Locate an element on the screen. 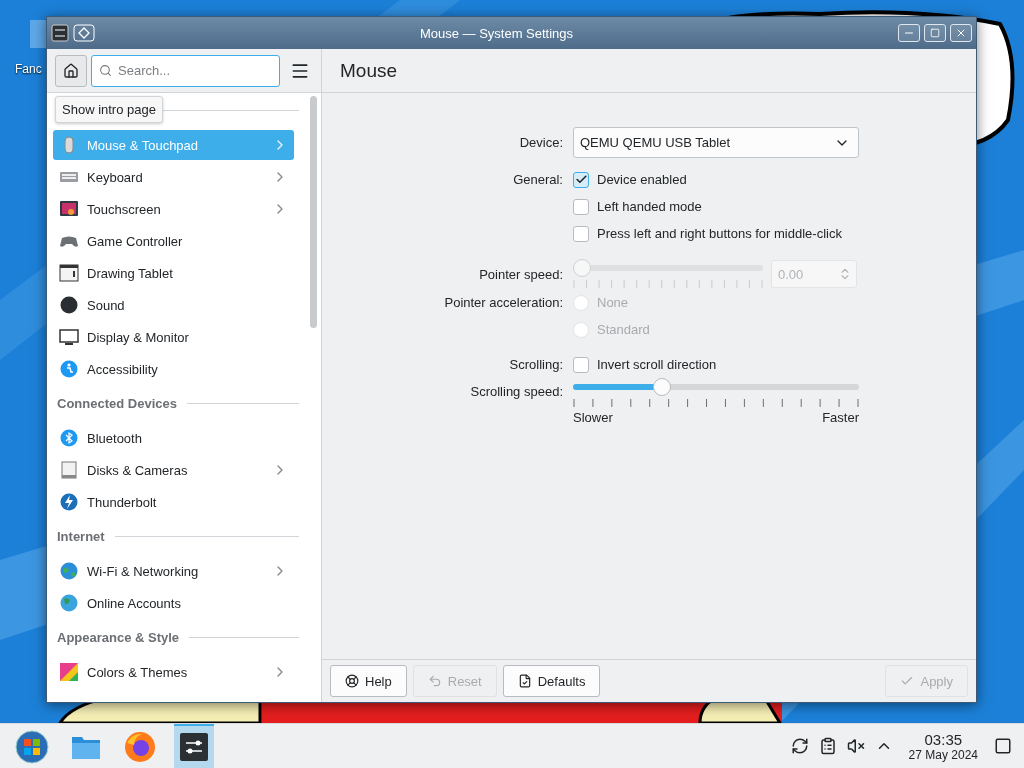 The image size is (1024, 768). taskbar-app is located at coordinates (194, 746).